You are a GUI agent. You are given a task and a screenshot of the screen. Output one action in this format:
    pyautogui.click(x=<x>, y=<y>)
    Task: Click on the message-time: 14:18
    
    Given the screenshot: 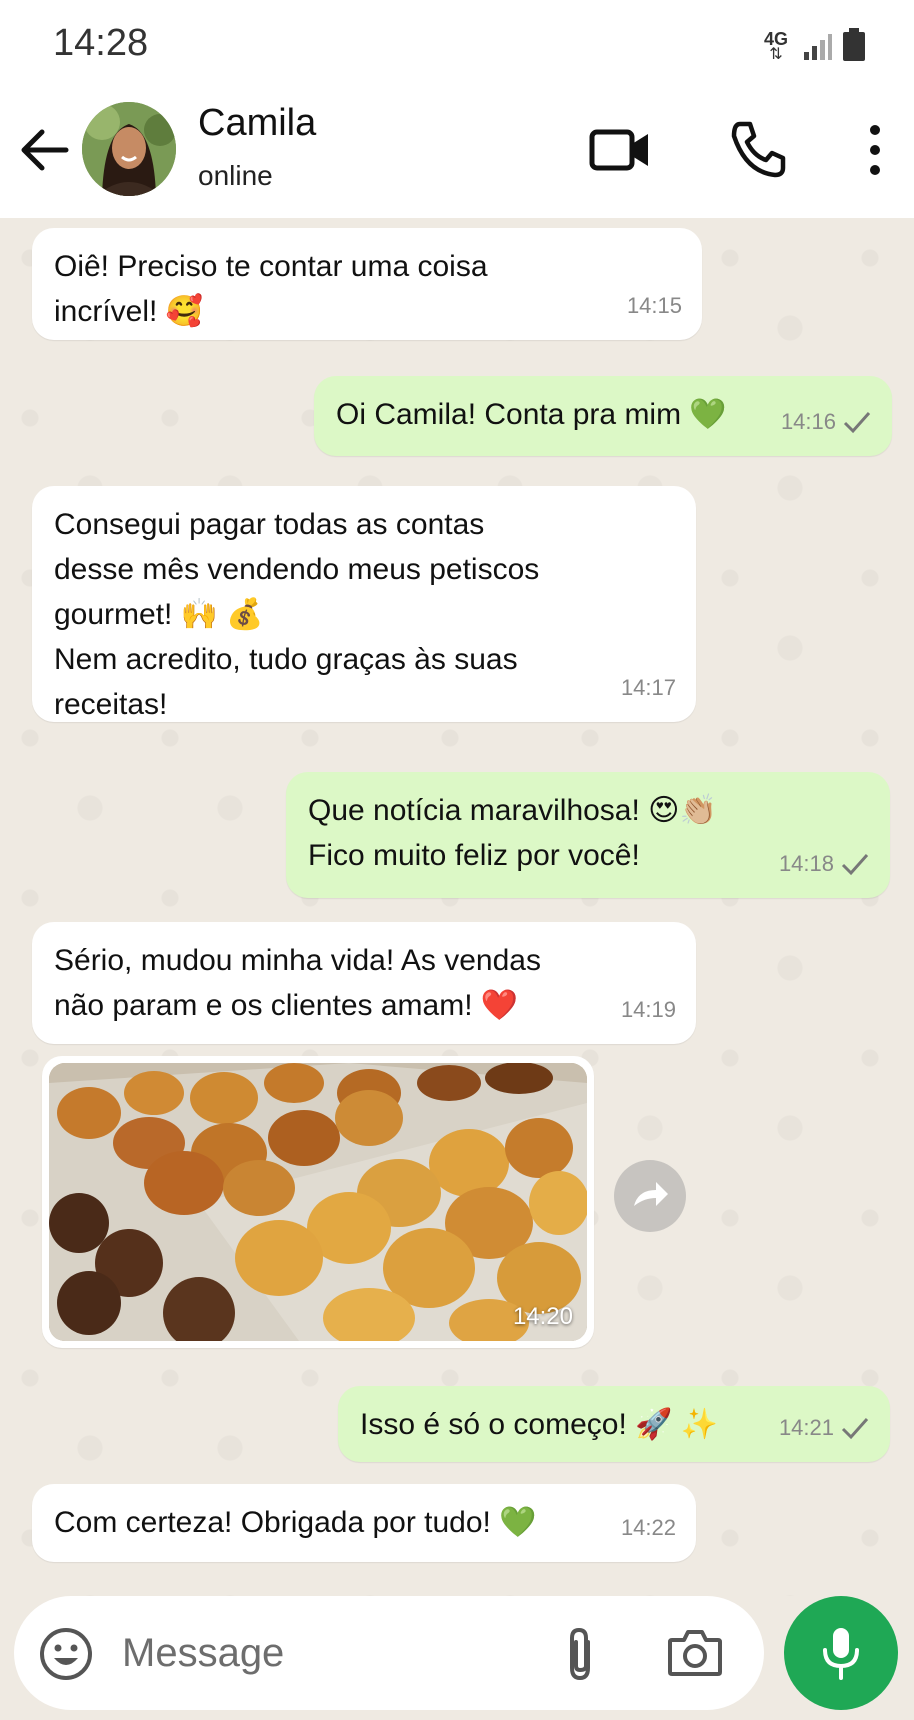 What is the action you would take?
    pyautogui.click(x=806, y=863)
    